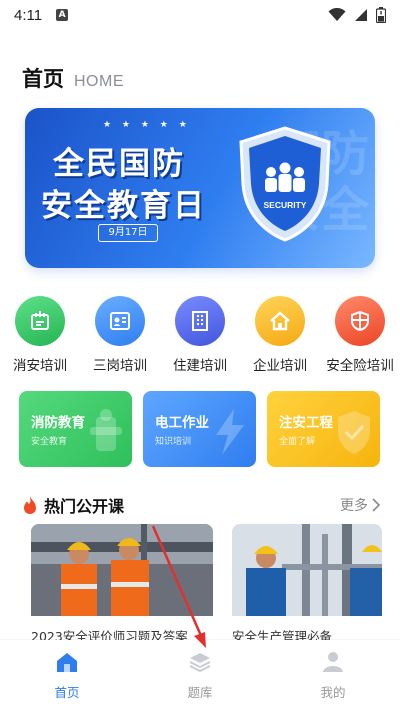 The height and width of the screenshot is (712, 400). I want to click on building-icon, so click(200, 321).